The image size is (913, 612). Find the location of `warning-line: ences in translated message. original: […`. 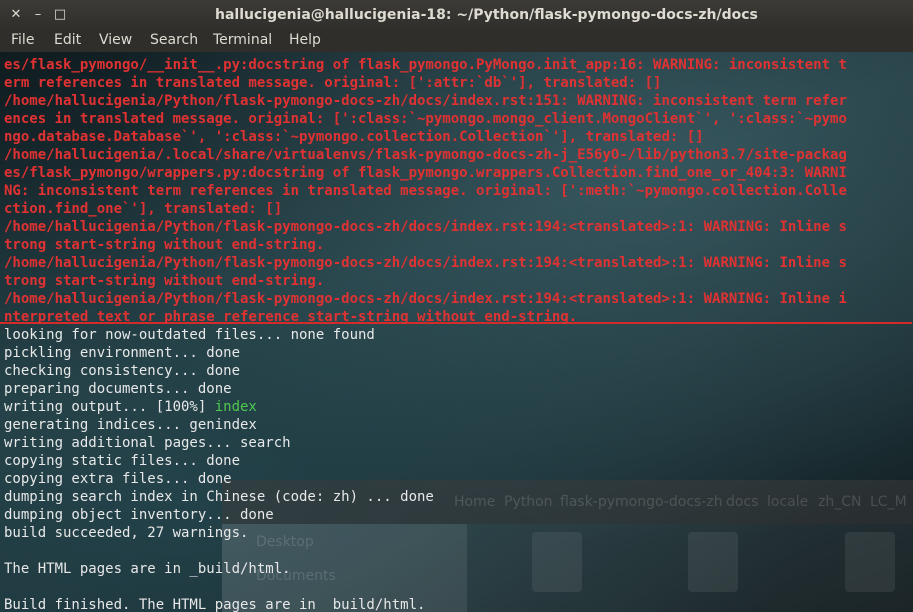

warning-line: ences in translated message. original: [… is located at coordinates (425, 119).